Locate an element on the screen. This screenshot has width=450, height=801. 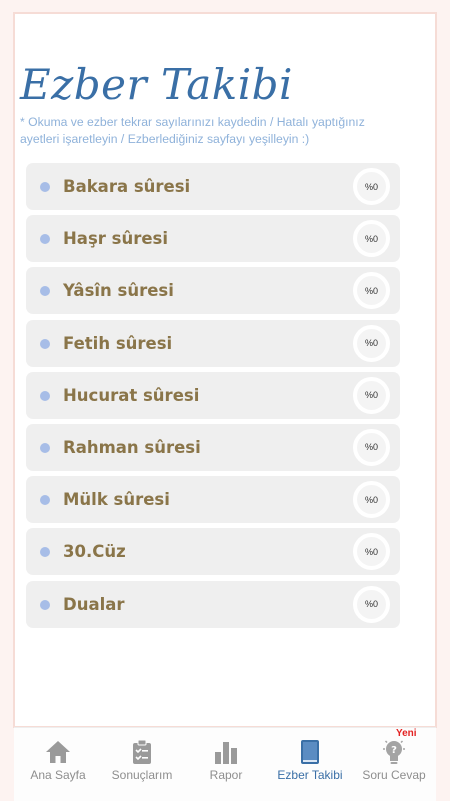
tab-ezber-takibi: Ezber Takibi is located at coordinates (310, 764).